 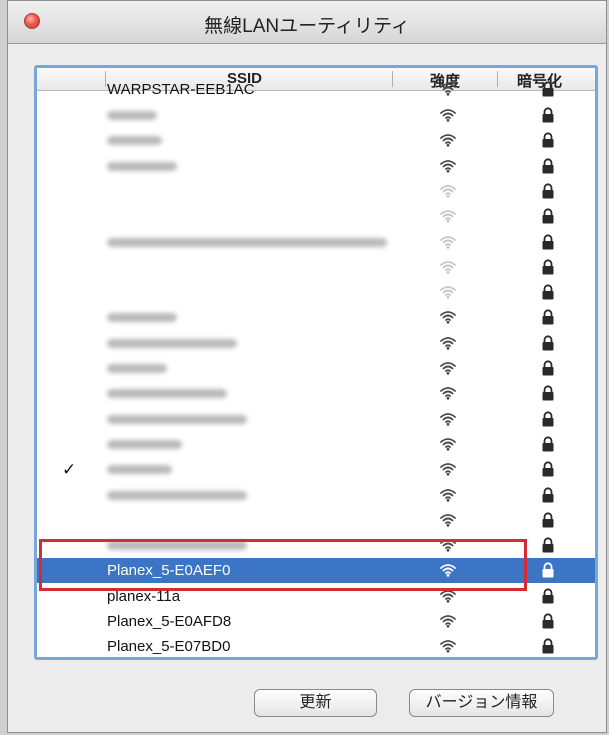 I want to click on ssid-label: WARPSTAR-EEB1AC, so click(x=181, y=89).